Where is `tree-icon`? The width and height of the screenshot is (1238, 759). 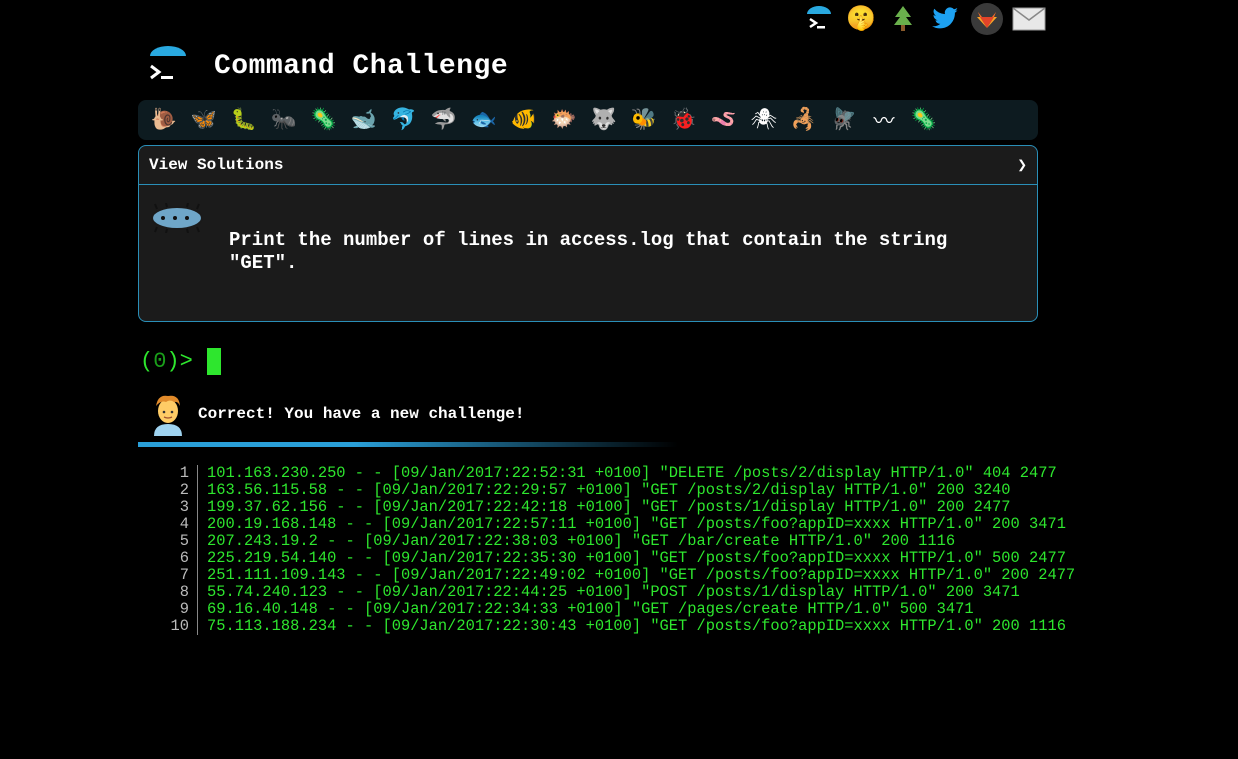
tree-icon is located at coordinates (903, 19).